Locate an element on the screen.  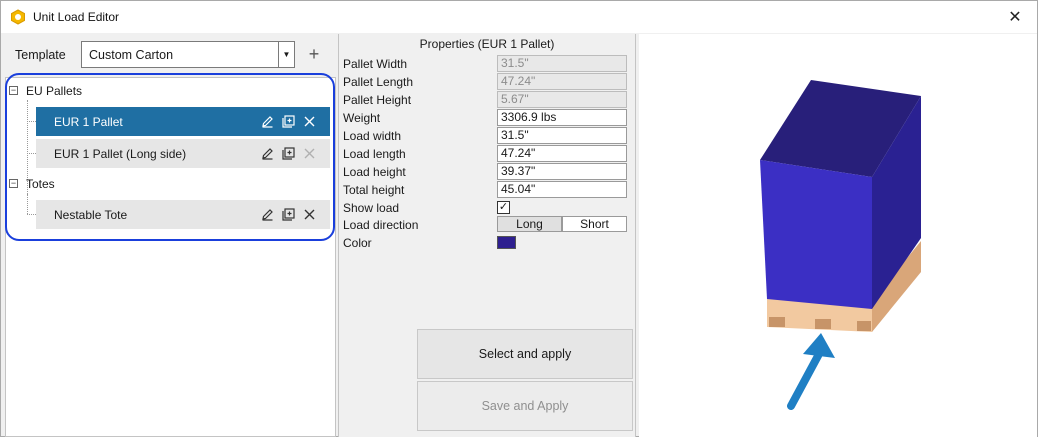
weight-field: 3306.9 lbs is located at coordinates (562, 117).